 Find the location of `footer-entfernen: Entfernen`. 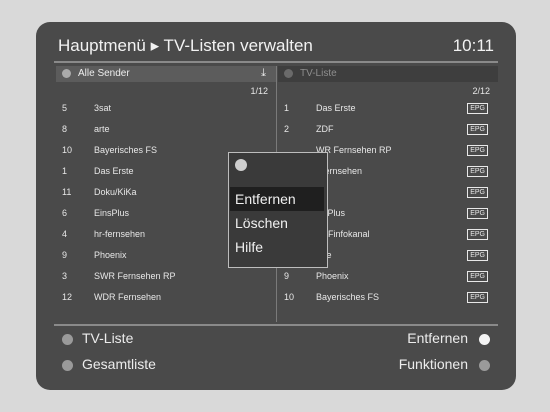

footer-entfernen: Entfernen is located at coordinates (437, 338).